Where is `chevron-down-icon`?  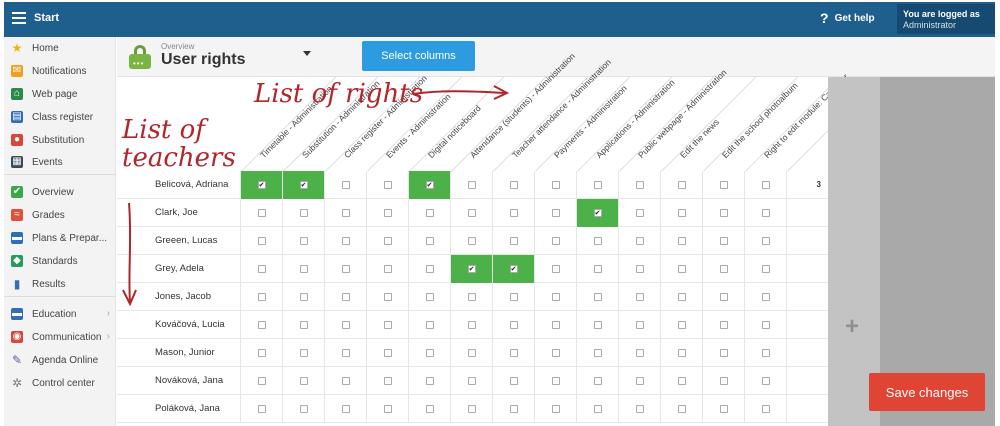
chevron-down-icon is located at coordinates (307, 53).